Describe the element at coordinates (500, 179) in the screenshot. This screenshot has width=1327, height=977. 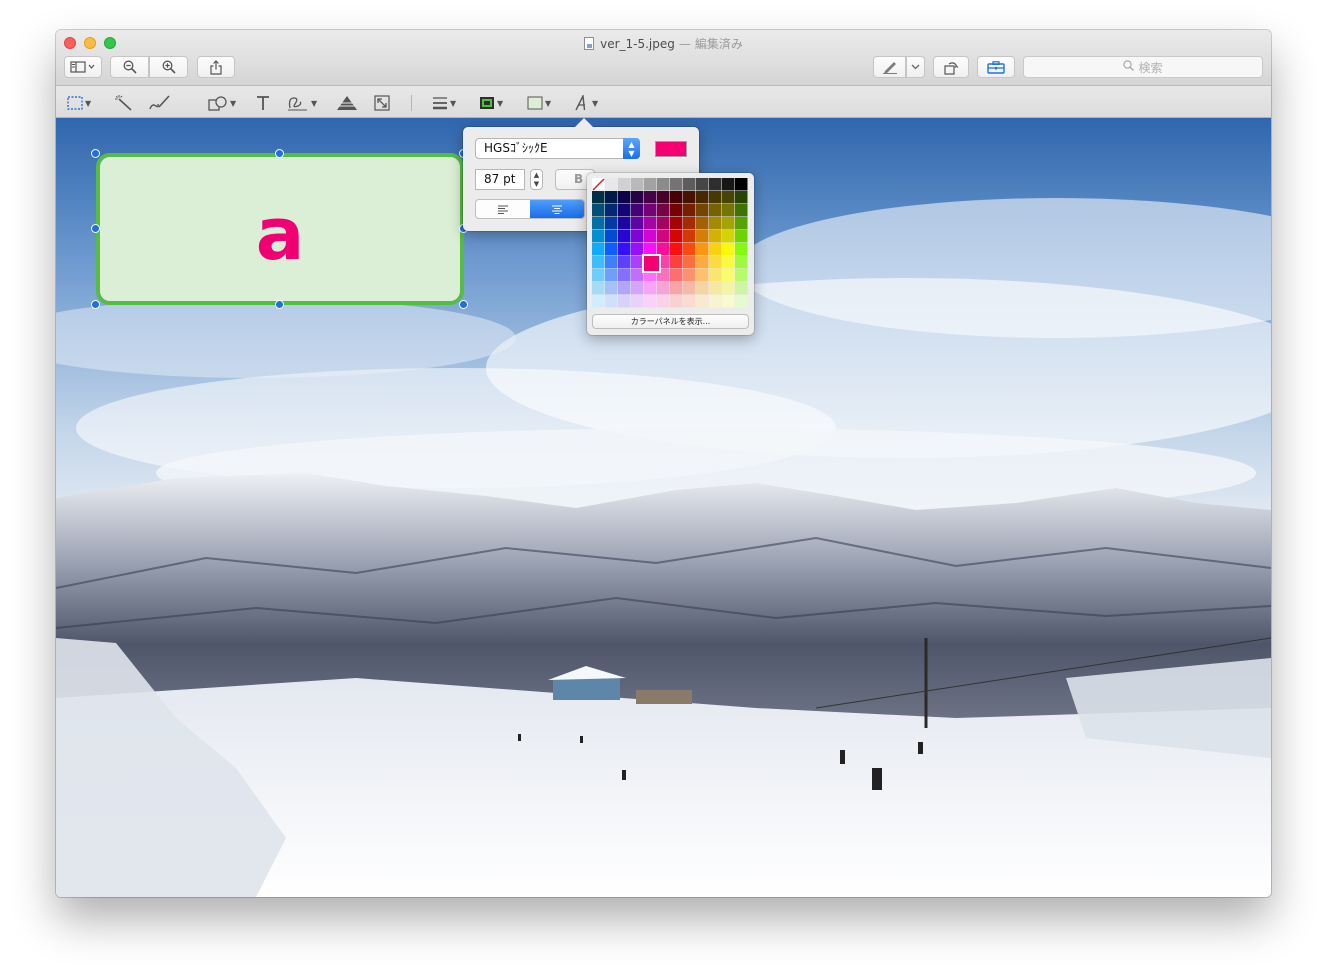
I see `font-size-field: 87 pt` at that location.